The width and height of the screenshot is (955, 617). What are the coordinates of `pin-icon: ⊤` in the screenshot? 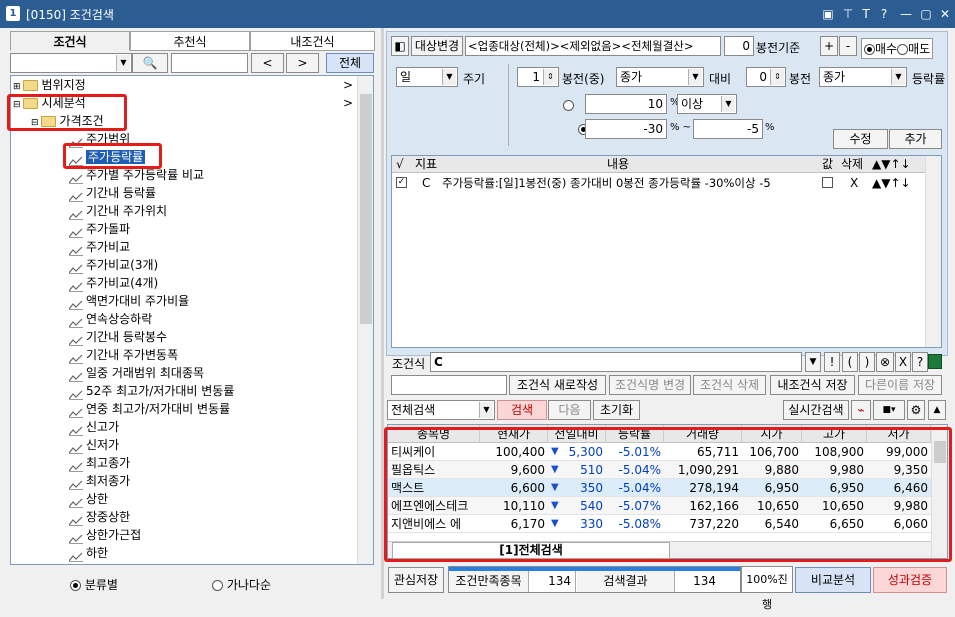 It's located at (848, 14).